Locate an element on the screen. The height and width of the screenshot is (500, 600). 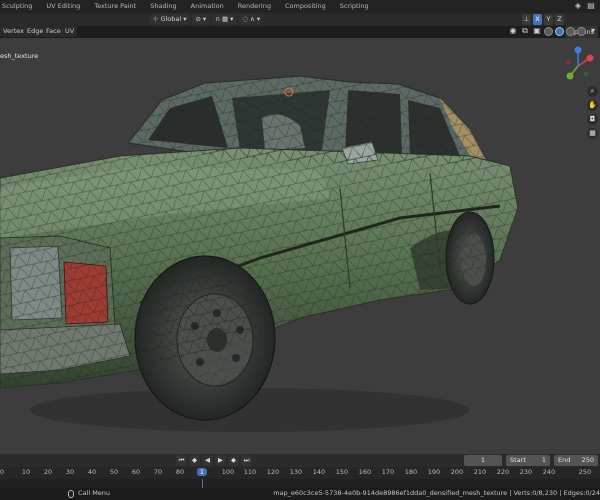
start-frame-field: Start 1 is located at coordinates (528, 460).